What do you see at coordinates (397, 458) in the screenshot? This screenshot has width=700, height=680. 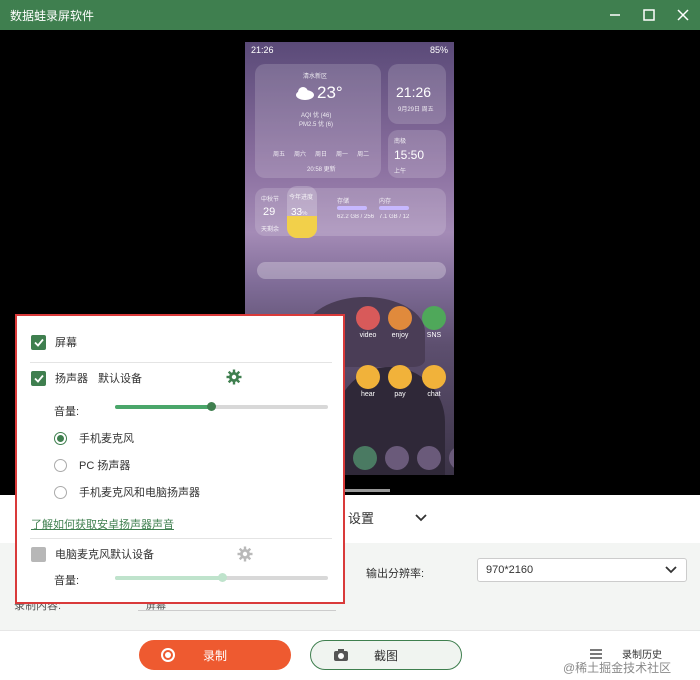 I see `dock-download-icon` at bounding box center [397, 458].